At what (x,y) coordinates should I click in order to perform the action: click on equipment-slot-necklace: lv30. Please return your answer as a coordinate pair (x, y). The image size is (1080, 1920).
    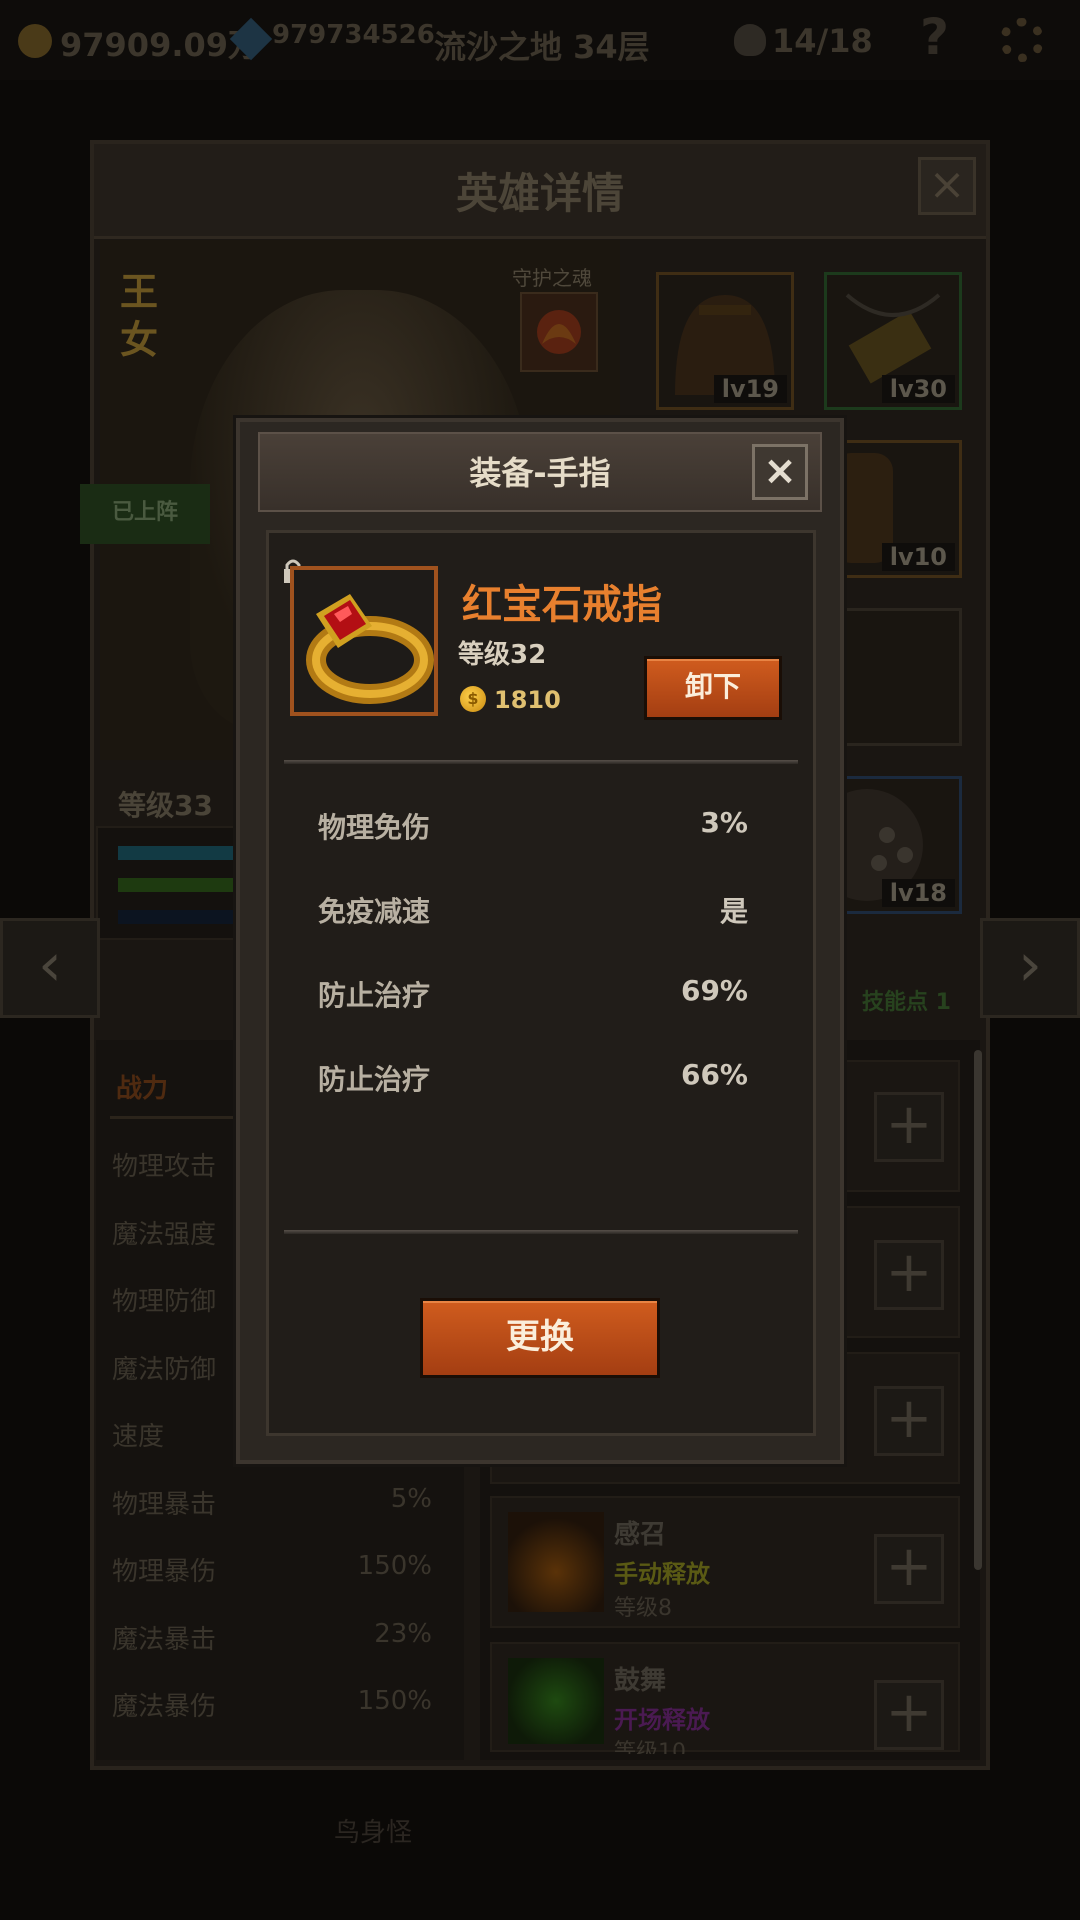
    Looking at the image, I should click on (893, 341).